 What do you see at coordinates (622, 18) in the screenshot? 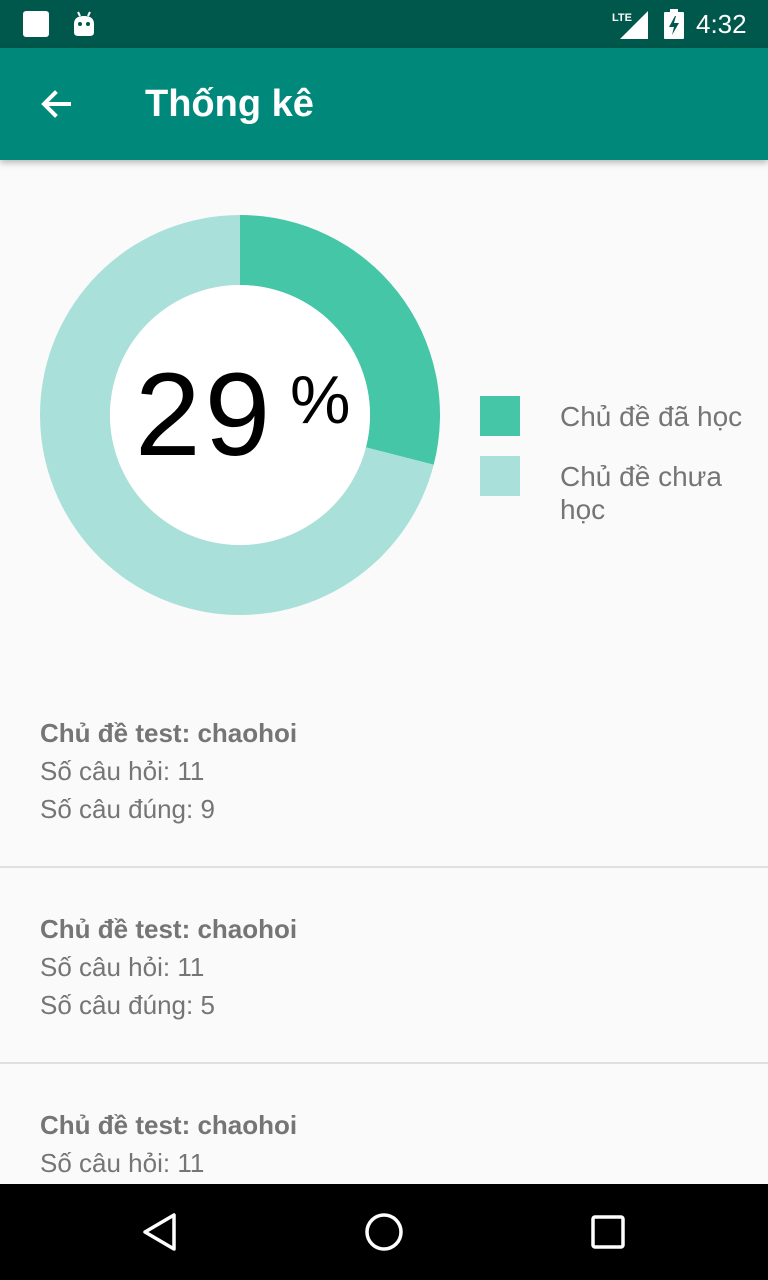
I see `svg-text: LTE` at bounding box center [622, 18].